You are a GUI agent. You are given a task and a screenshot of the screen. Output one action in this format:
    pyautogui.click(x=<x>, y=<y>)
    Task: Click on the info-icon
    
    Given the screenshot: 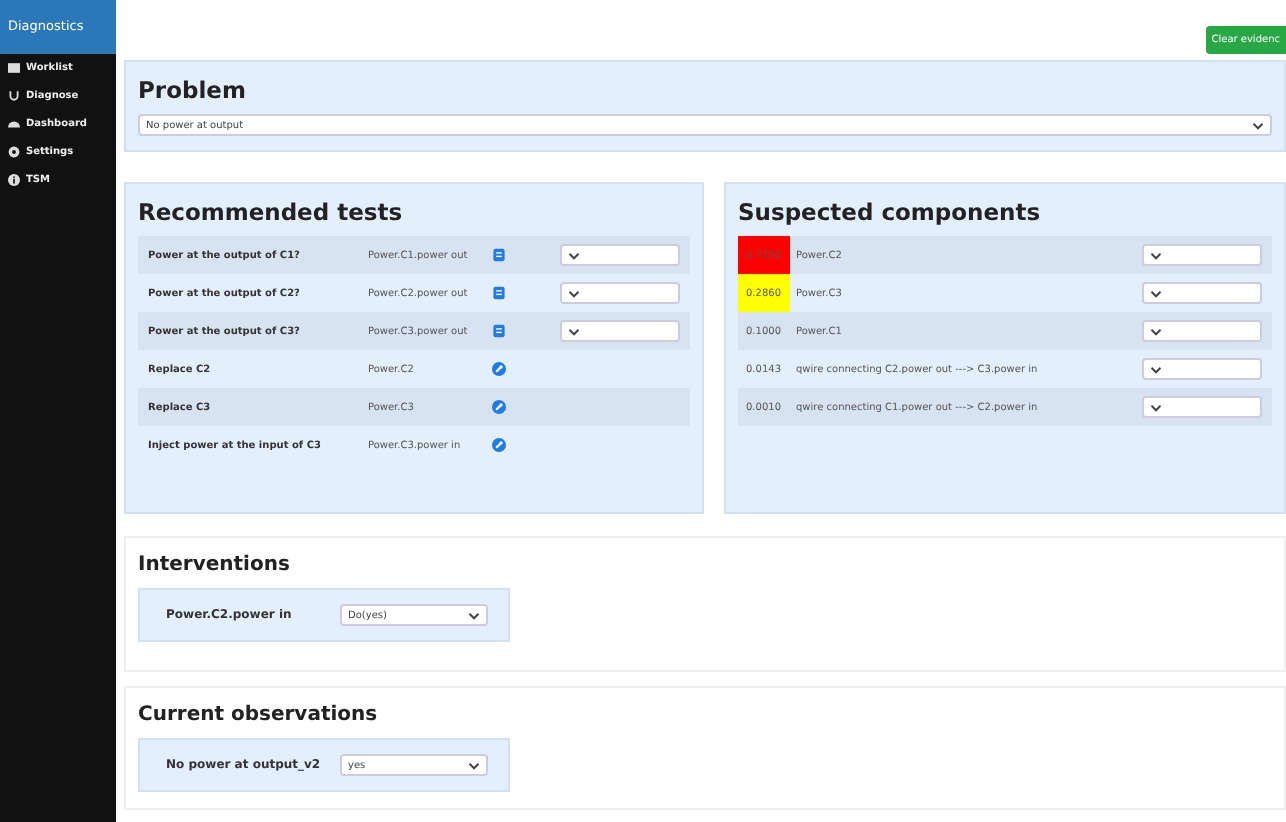 What is the action you would take?
    pyautogui.click(x=14, y=180)
    